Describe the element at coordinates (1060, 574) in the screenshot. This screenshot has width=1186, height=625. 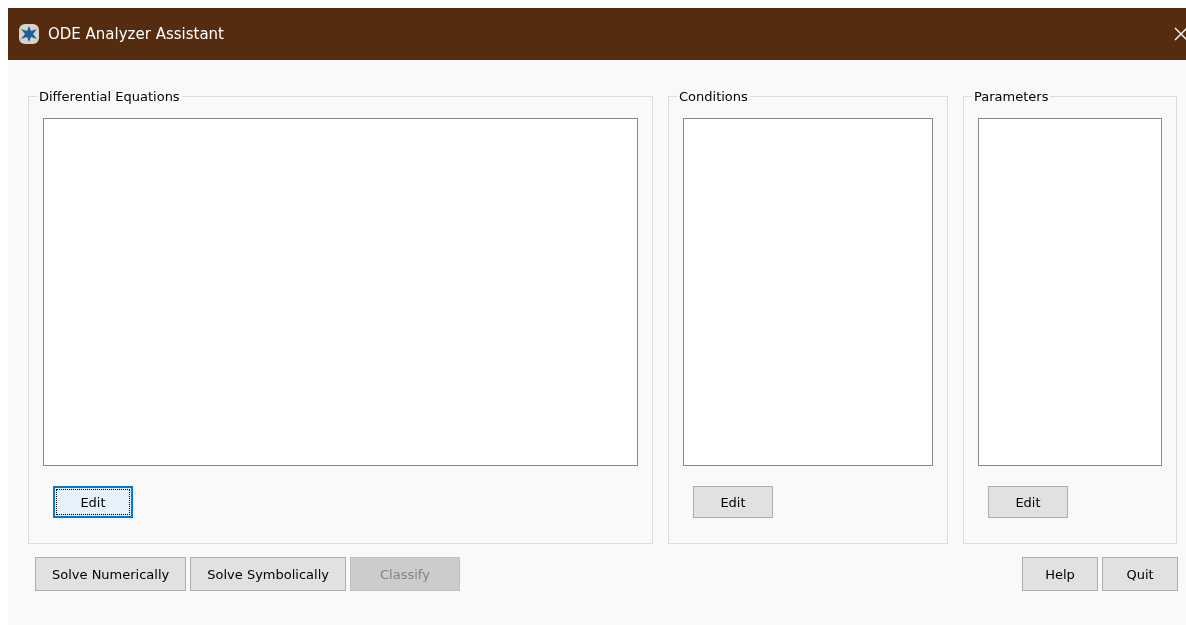
I see `action-button: Help` at that location.